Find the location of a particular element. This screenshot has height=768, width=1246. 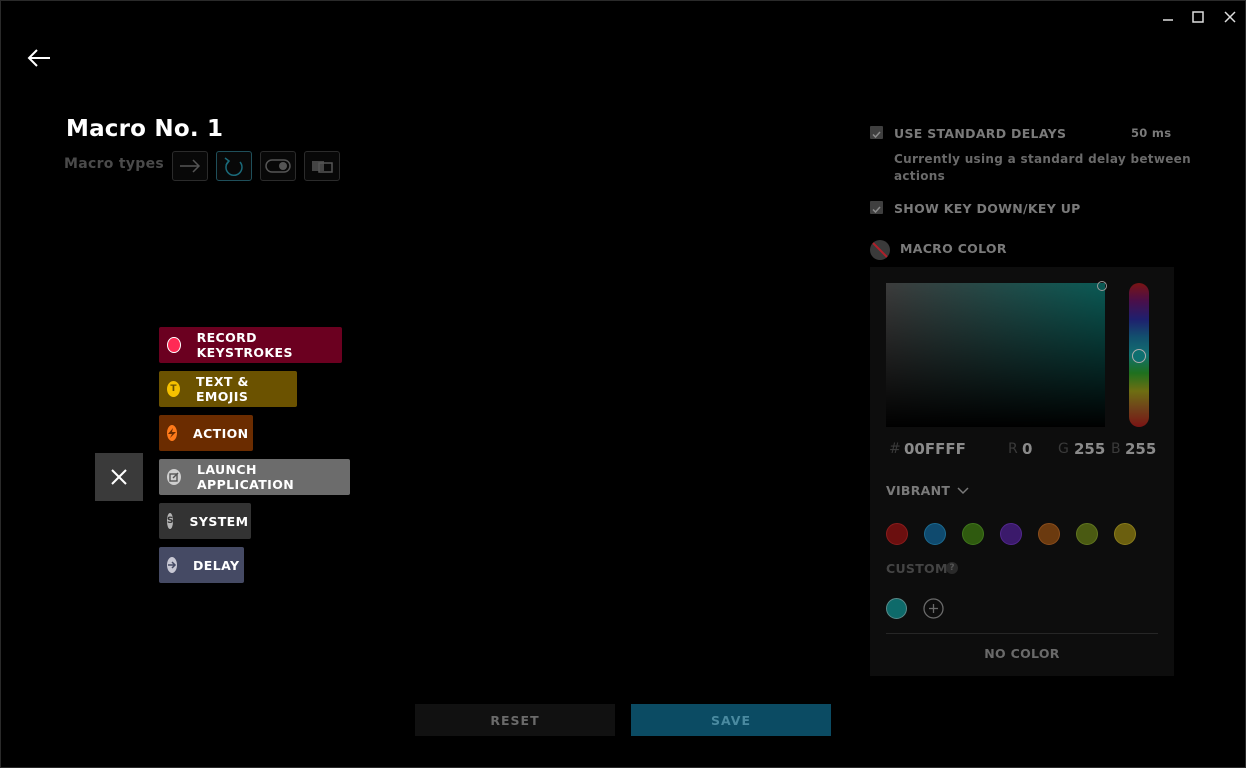

add-custom-color-icon is located at coordinates (933, 608).